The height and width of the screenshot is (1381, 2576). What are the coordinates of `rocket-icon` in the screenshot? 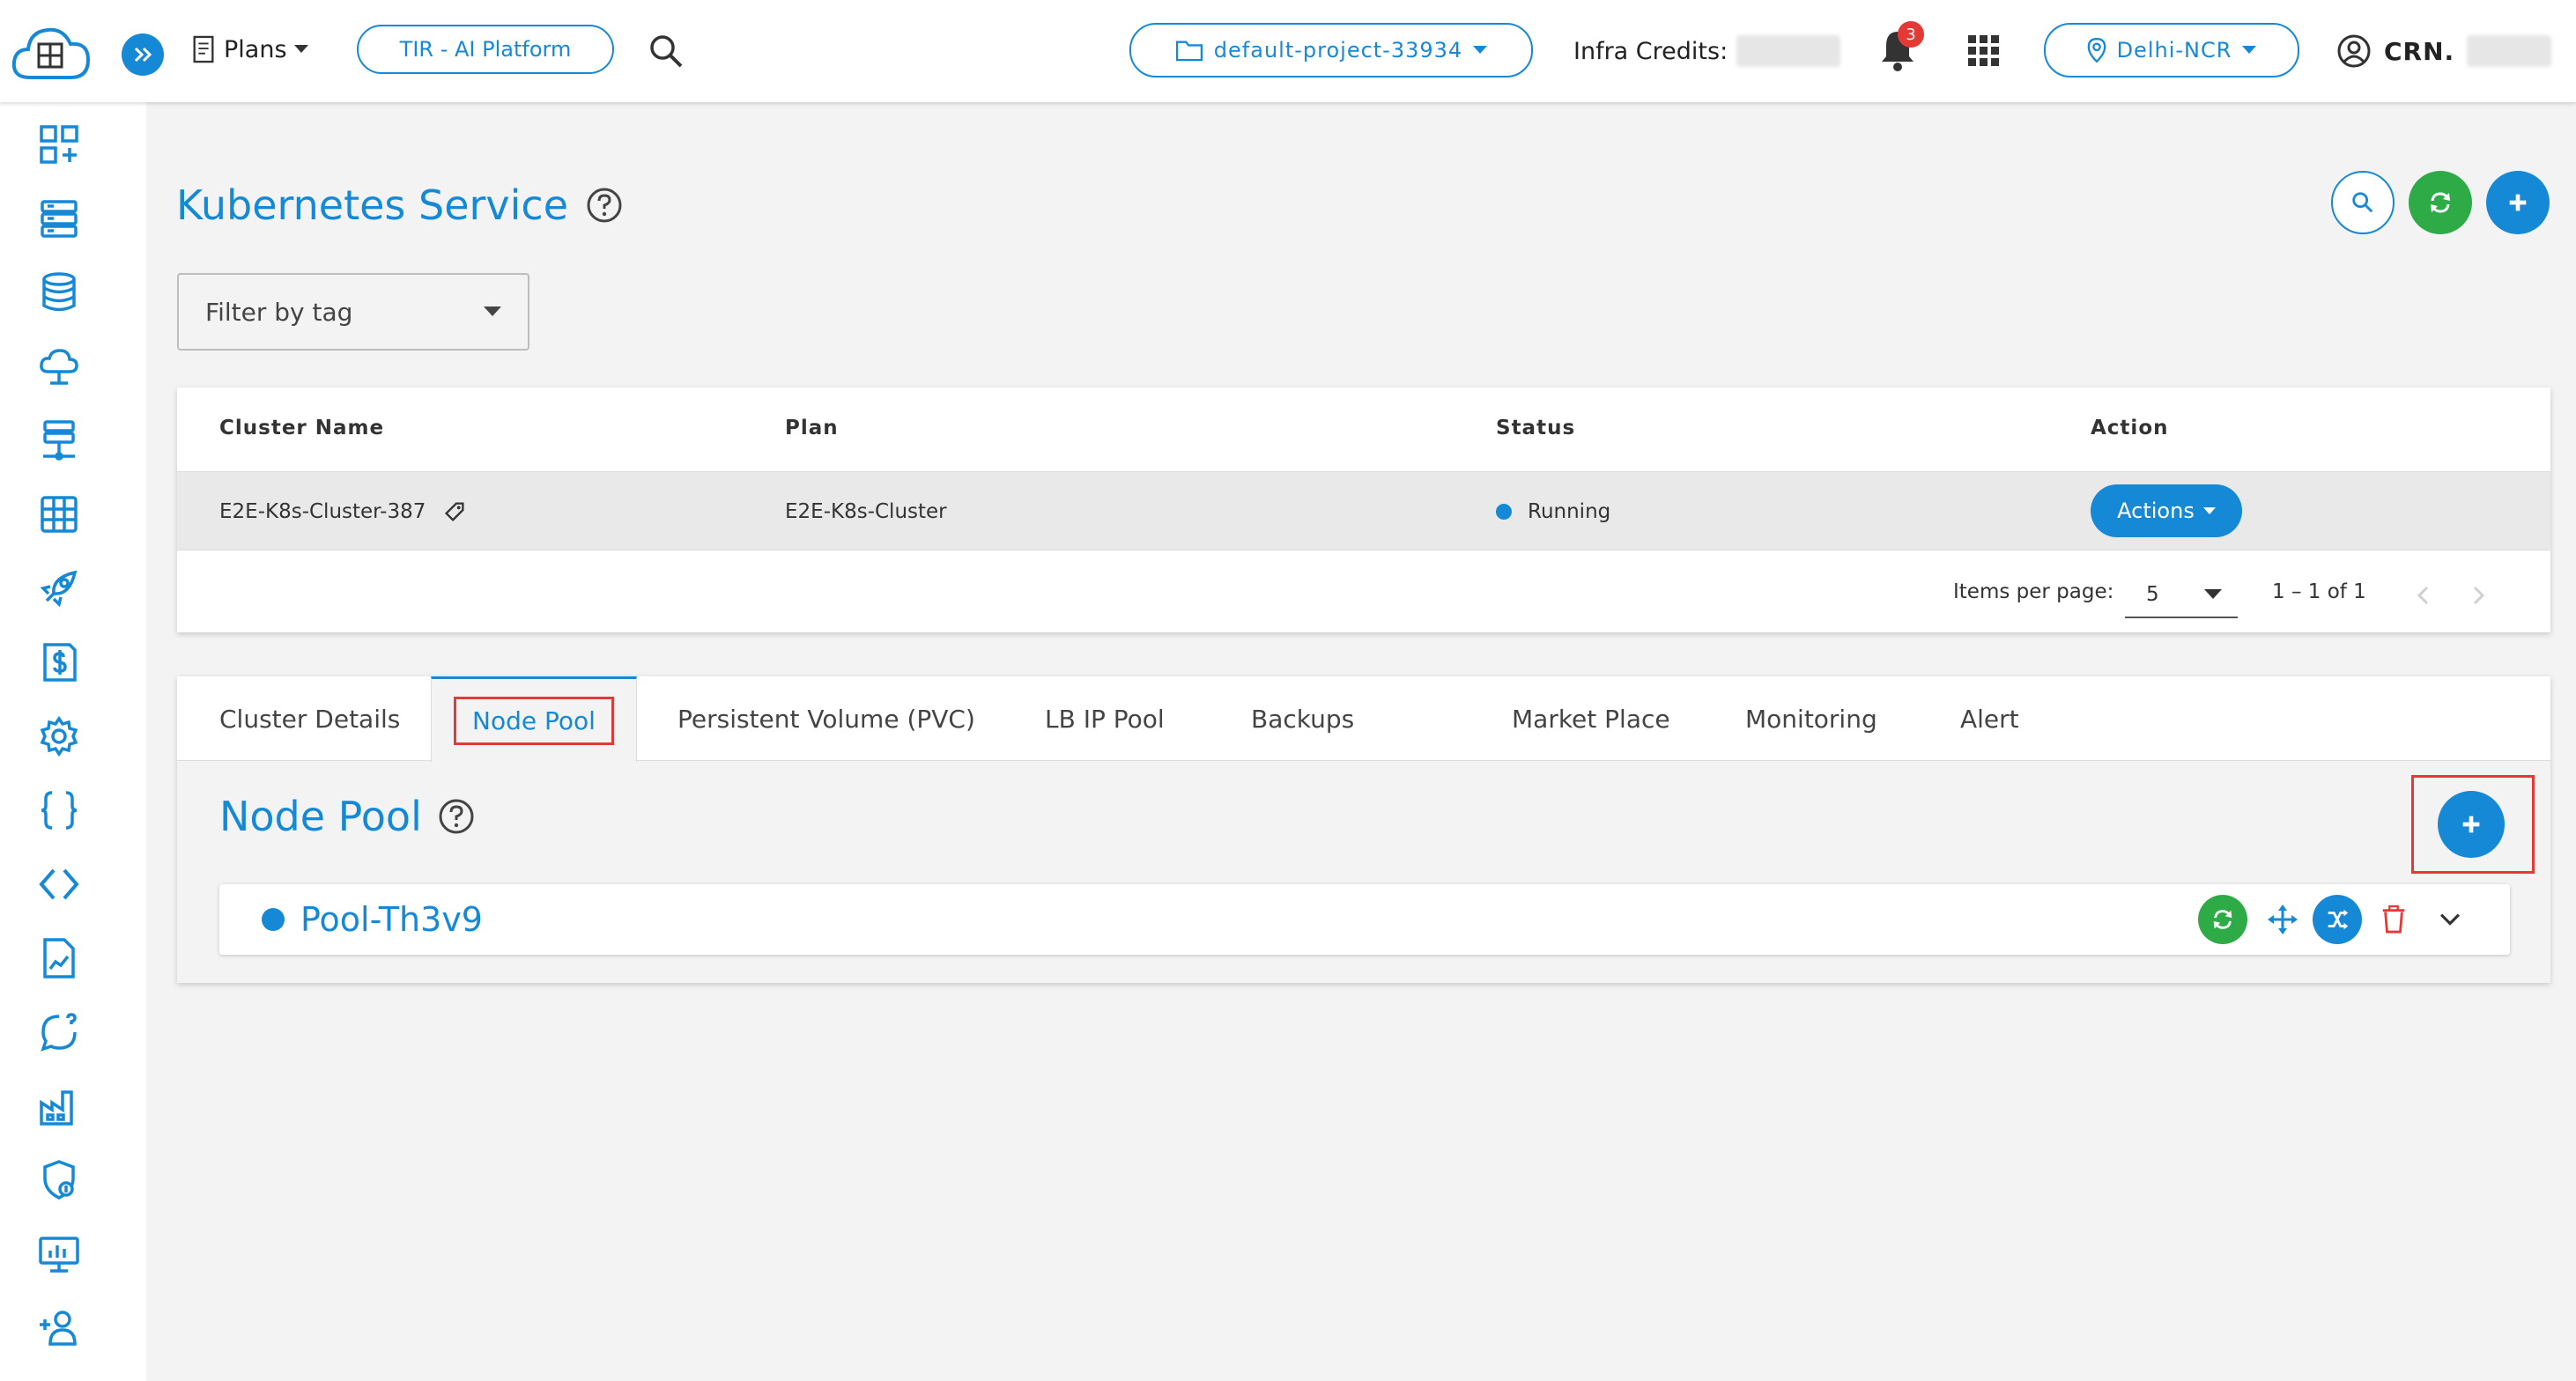 It's located at (59, 588).